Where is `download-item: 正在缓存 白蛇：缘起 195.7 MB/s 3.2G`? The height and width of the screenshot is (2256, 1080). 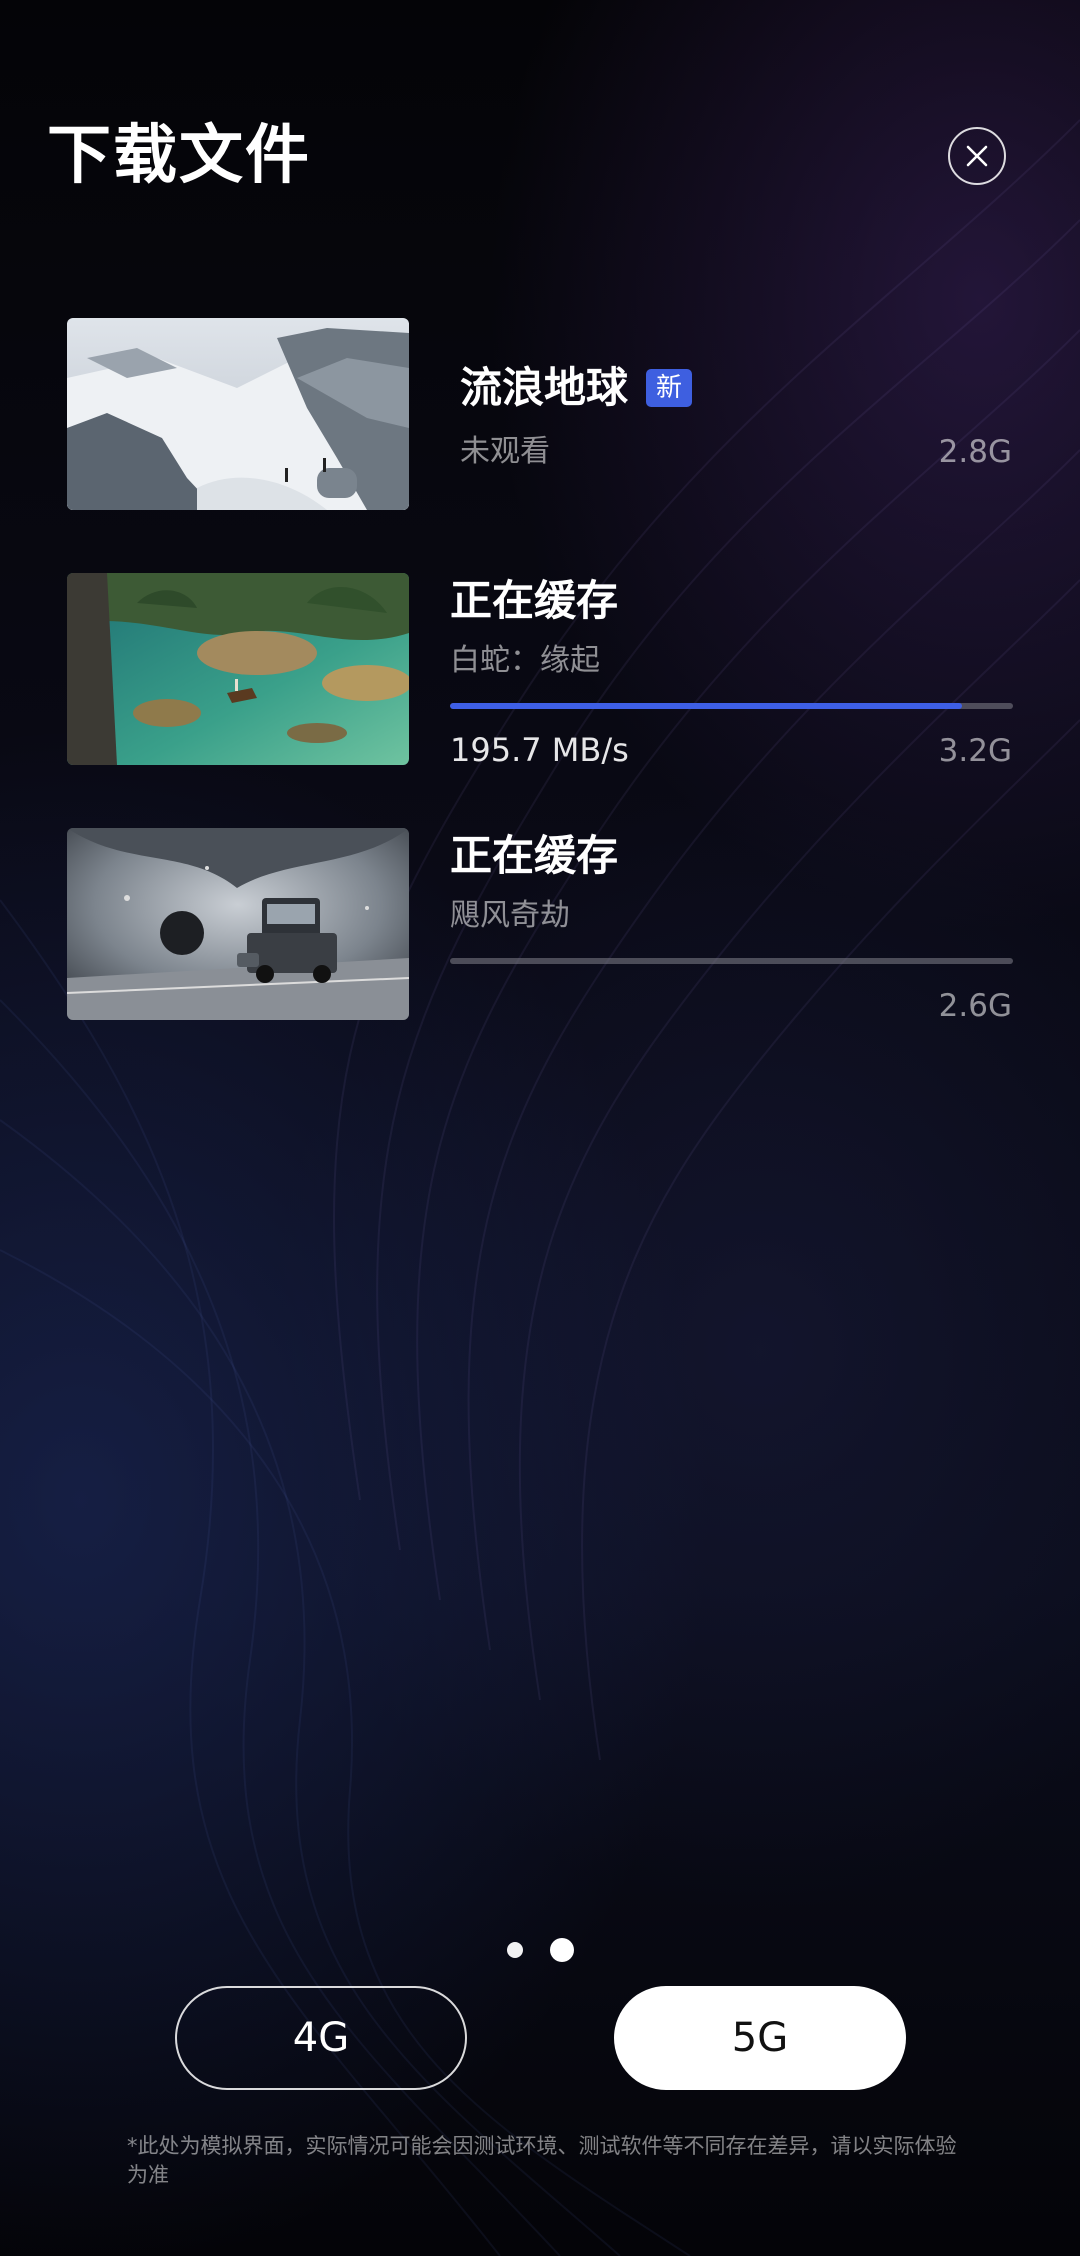 download-item: 正在缓存 白蛇：缘起 195.7 MB/s 3.2G is located at coordinates (540, 671).